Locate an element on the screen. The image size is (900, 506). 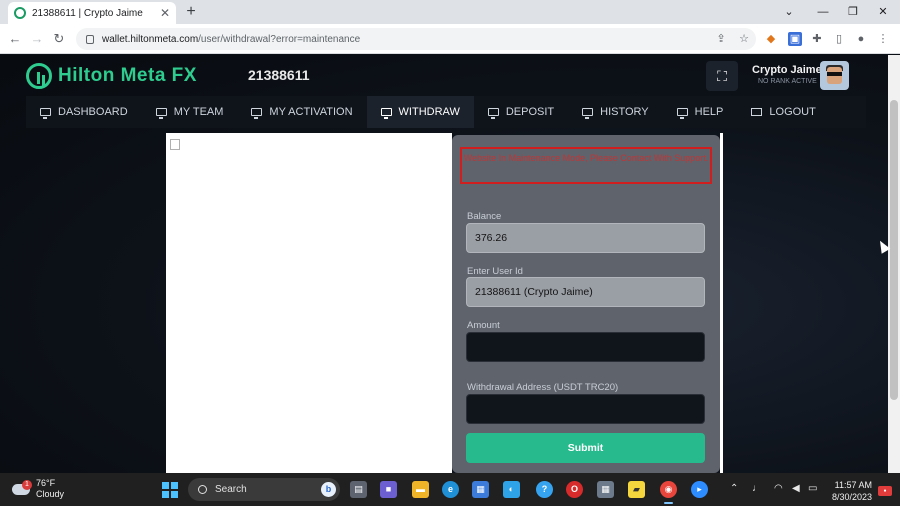
metamask-extension-icon: ◆ is located at coordinates (771, 39).